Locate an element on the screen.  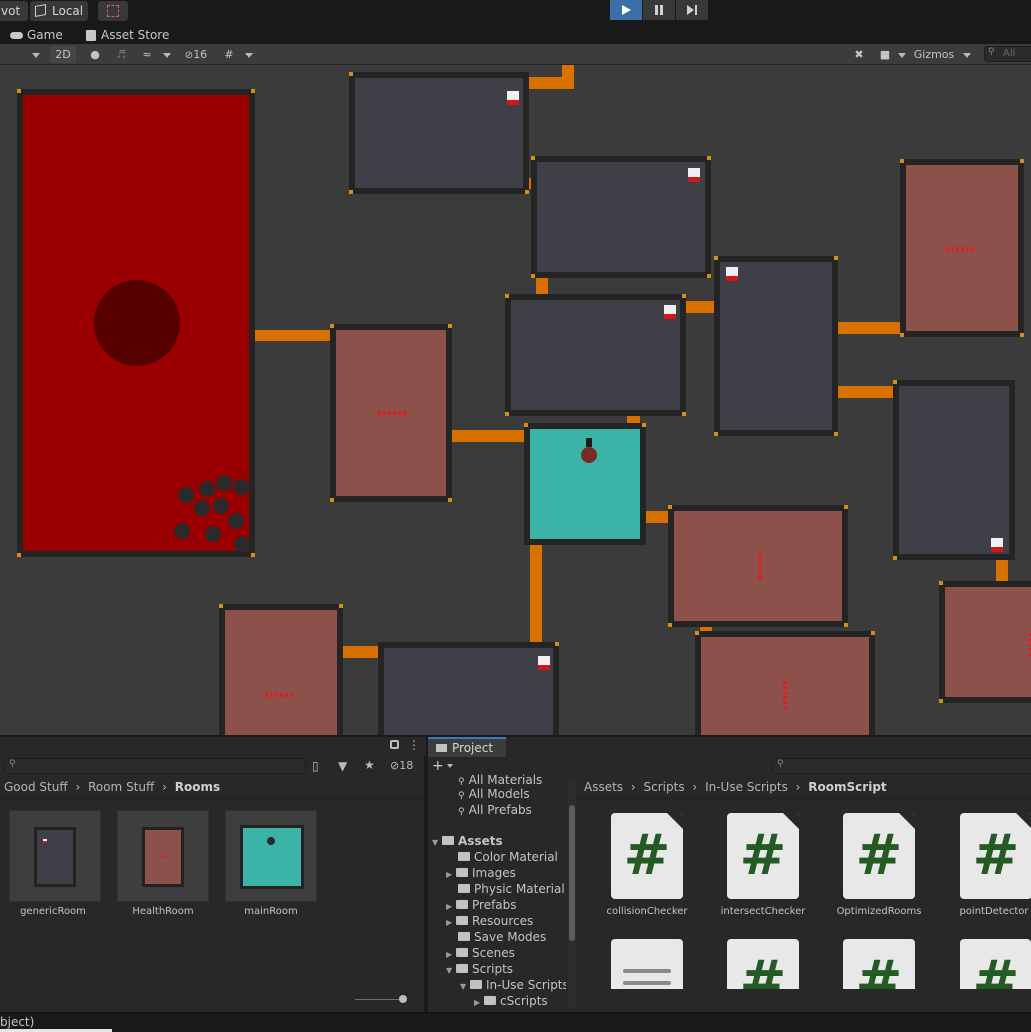
favorite-all-prefabs: ⚲ All Prefabs is located at coordinates (498, 811).